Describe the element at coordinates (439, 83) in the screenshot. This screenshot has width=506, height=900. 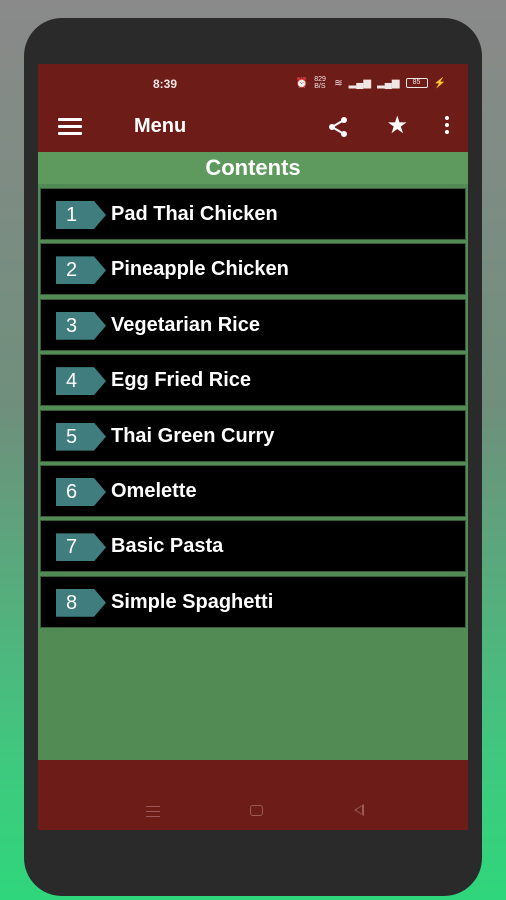
I see `charging-icon: ⚡` at that location.